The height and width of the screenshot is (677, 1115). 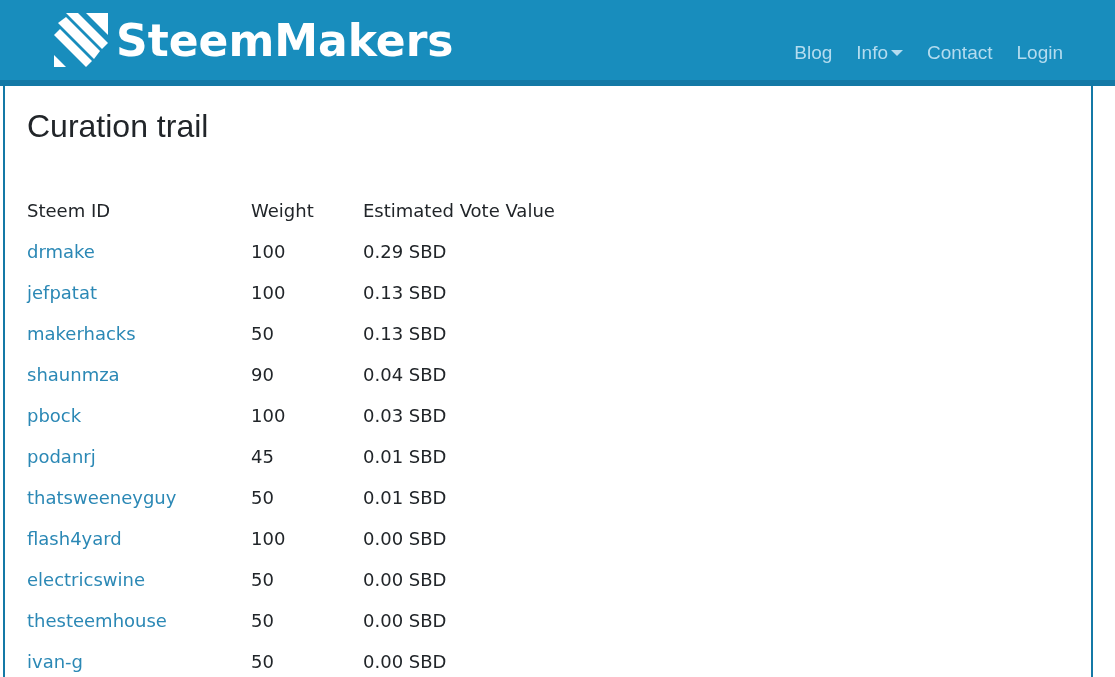 What do you see at coordinates (73, 374) in the screenshot?
I see `user-link: shaunmza` at bounding box center [73, 374].